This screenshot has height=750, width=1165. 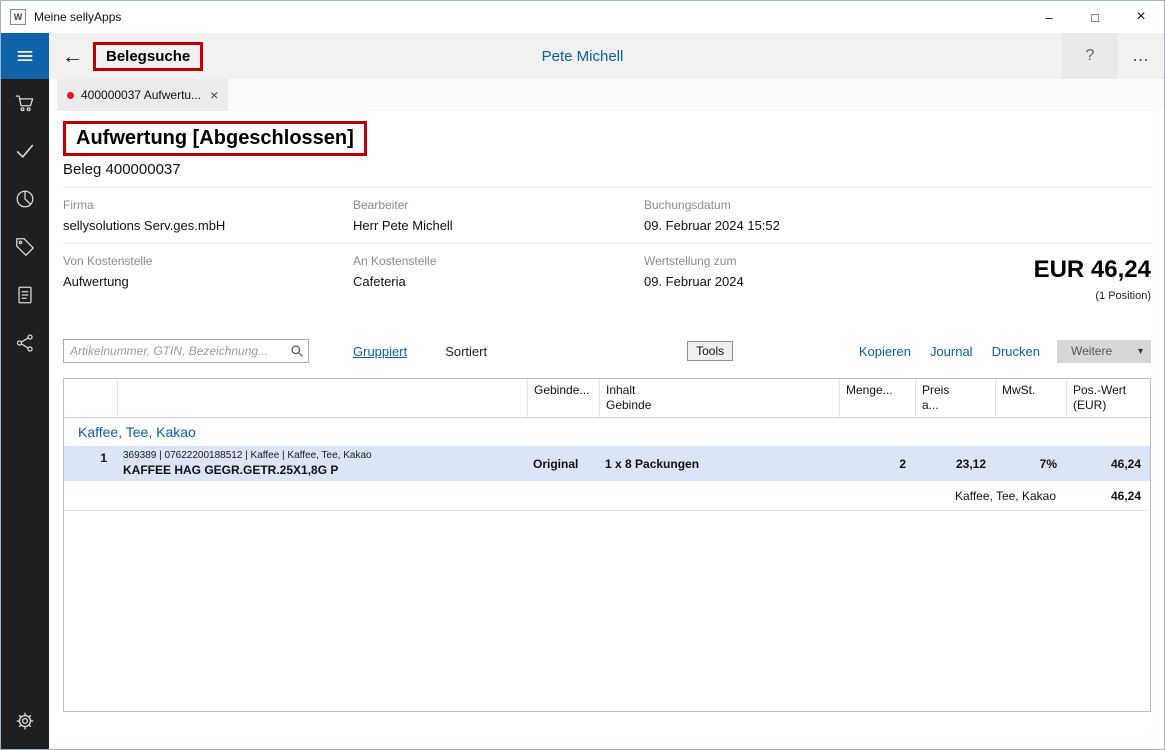 What do you see at coordinates (607, 496) in the screenshot?
I see `group-summary-row: Kaffee, Tee, Kakao 46,24` at bounding box center [607, 496].